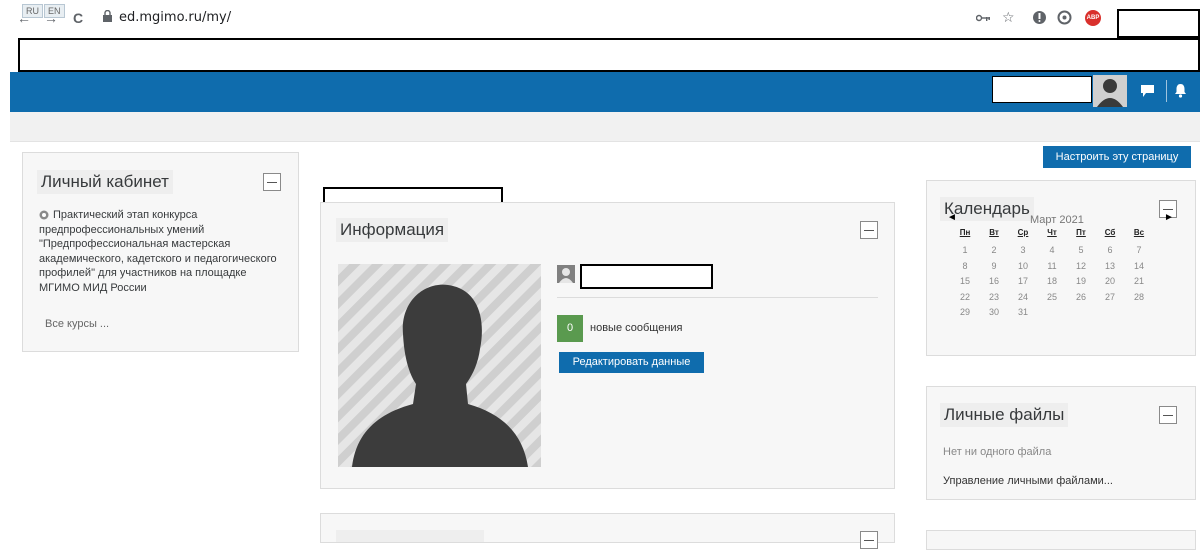 This screenshot has height=550, width=1200. What do you see at coordinates (1023, 297) in the screenshot?
I see `calendar-day: 24` at bounding box center [1023, 297].